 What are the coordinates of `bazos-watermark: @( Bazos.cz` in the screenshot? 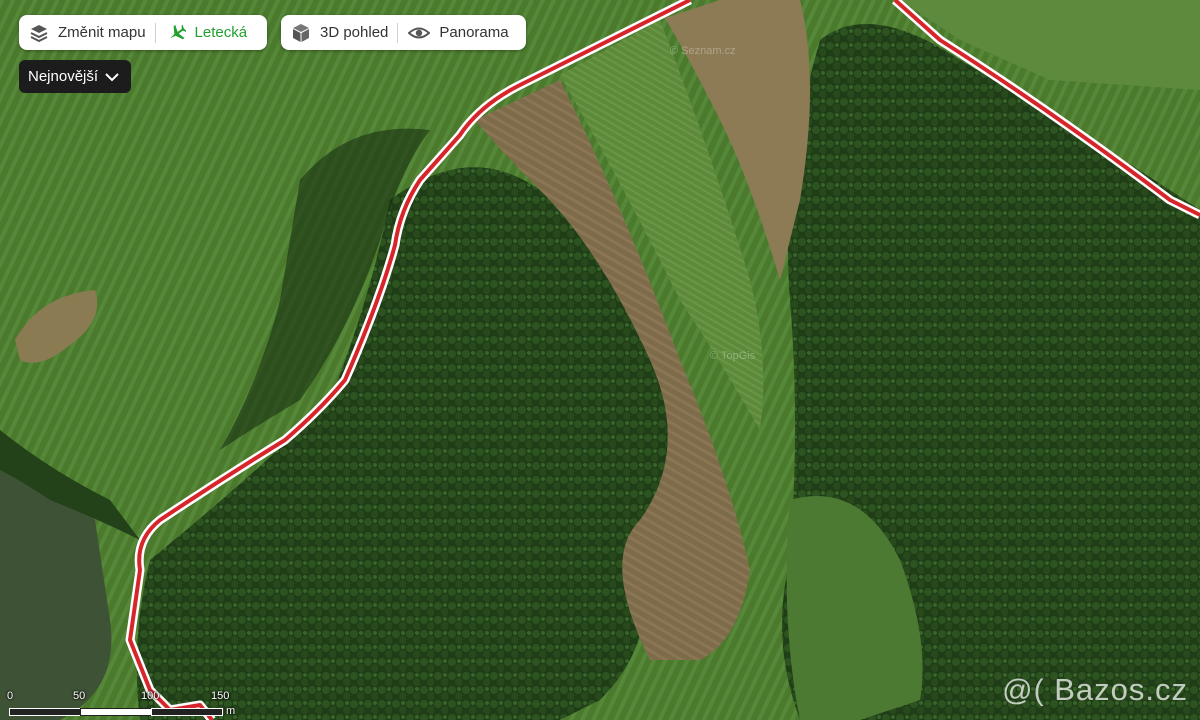 It's located at (1095, 690).